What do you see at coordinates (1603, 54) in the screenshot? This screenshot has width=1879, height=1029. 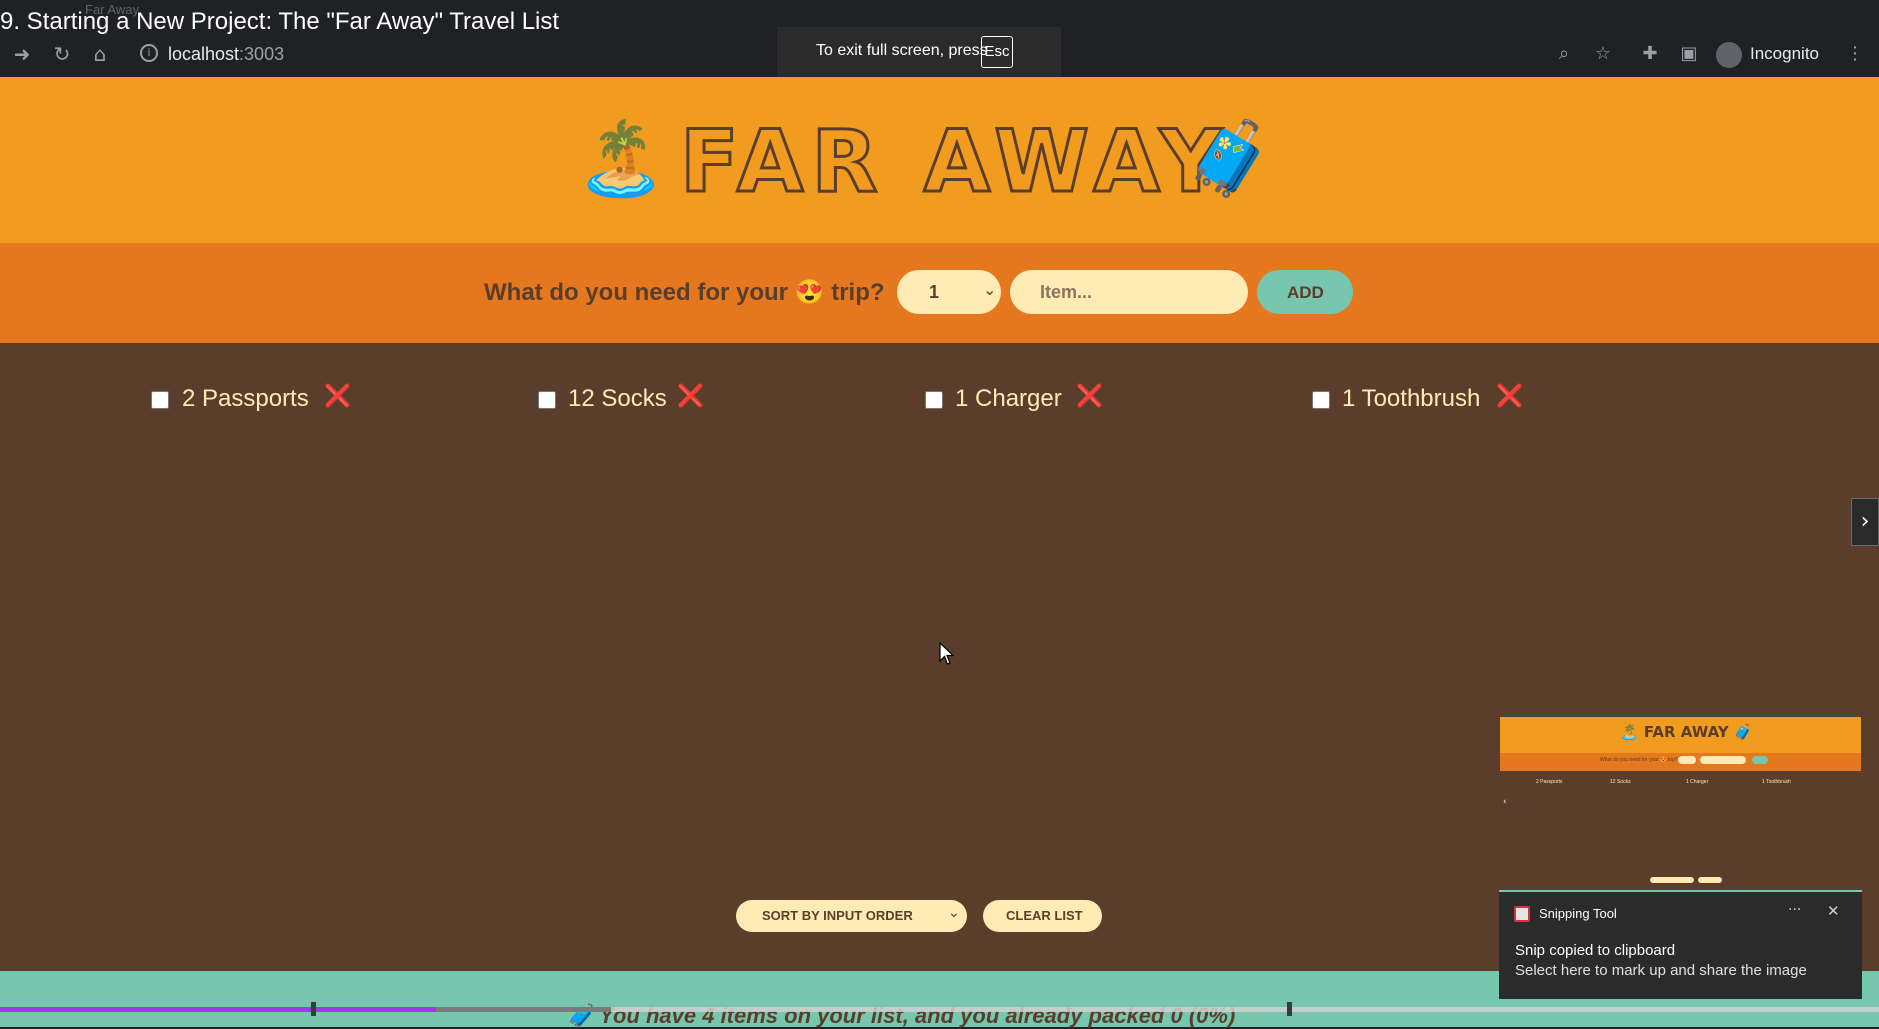 I see `star-icon: ☆` at bounding box center [1603, 54].